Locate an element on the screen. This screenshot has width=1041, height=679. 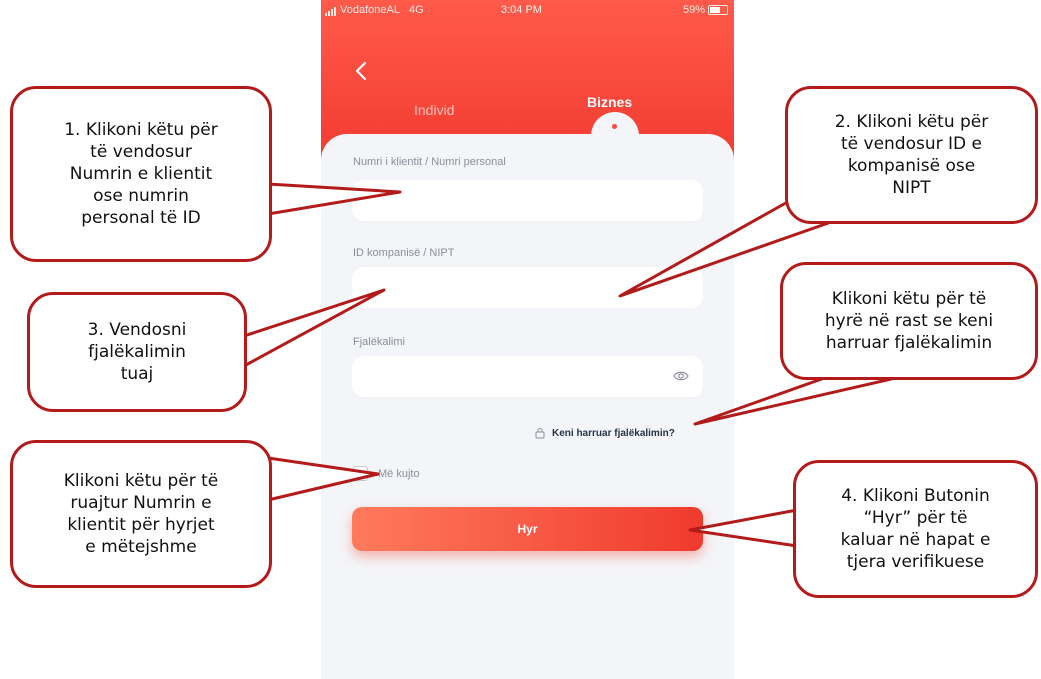
remember-me: Më kujto is located at coordinates (386, 473).